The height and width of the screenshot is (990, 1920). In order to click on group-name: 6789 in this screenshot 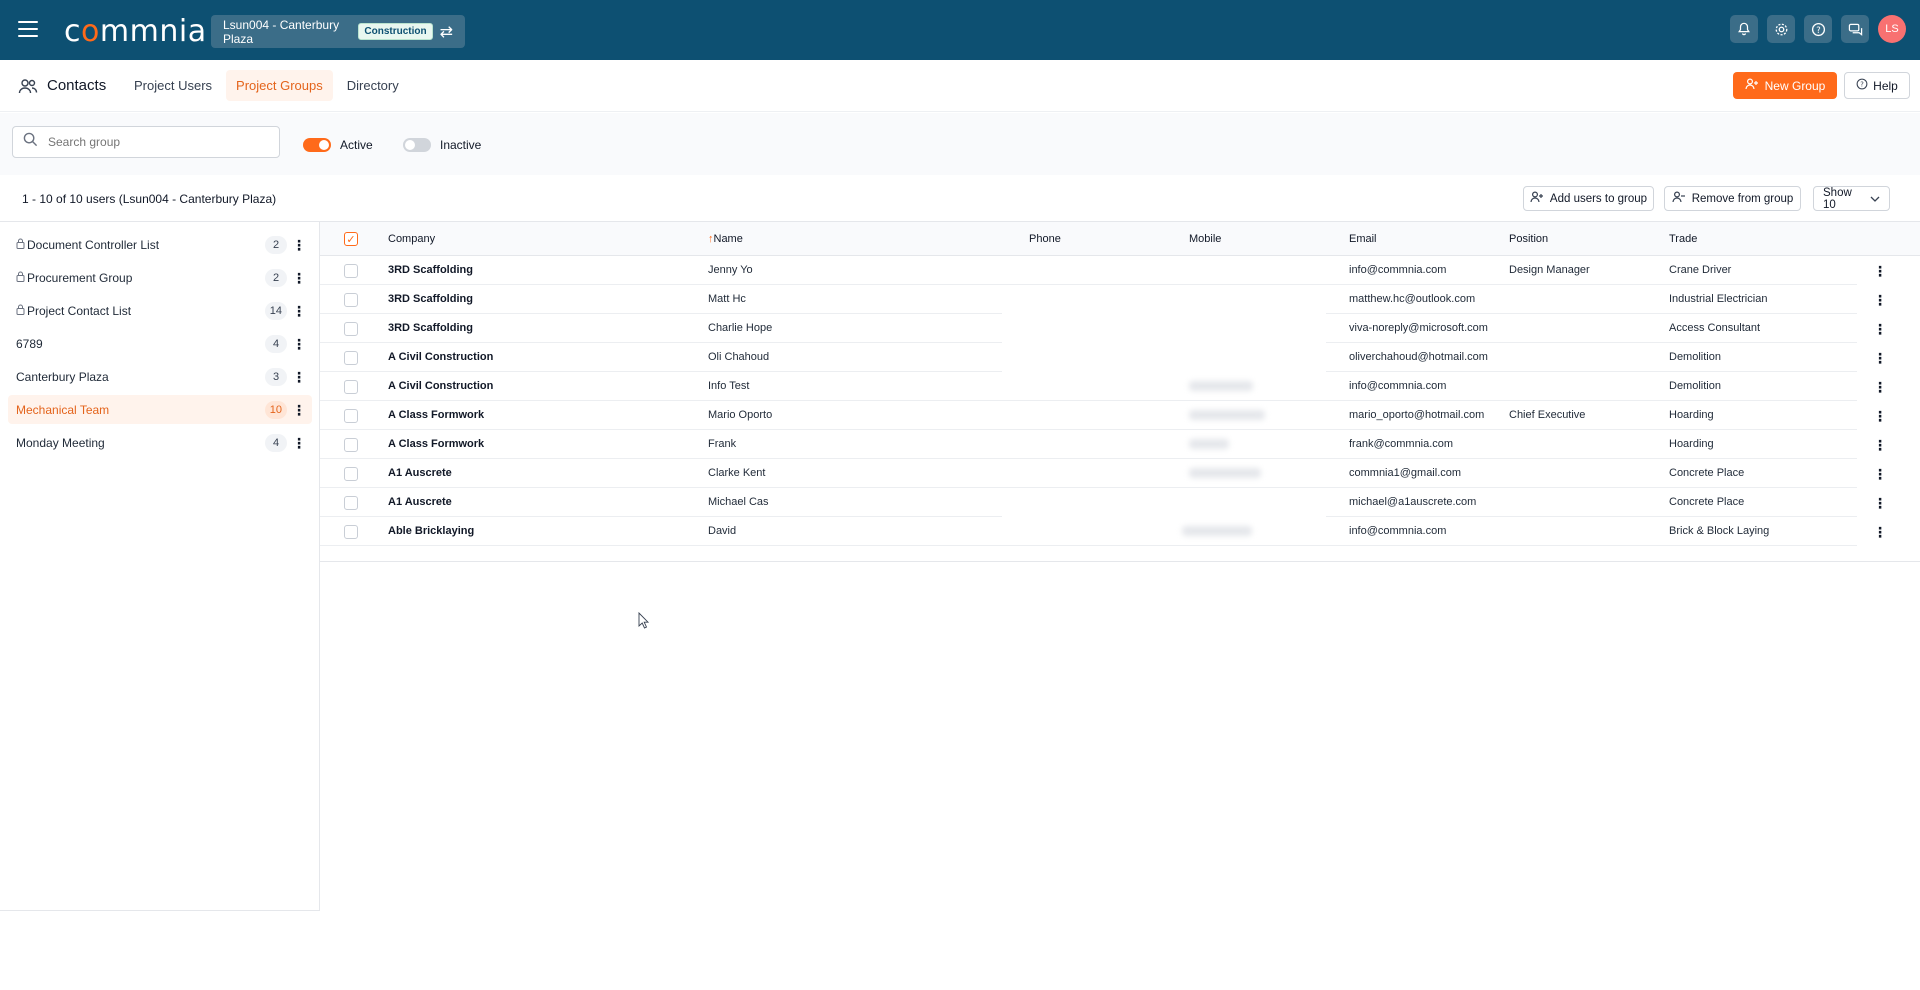, I will do `click(29, 343)`.